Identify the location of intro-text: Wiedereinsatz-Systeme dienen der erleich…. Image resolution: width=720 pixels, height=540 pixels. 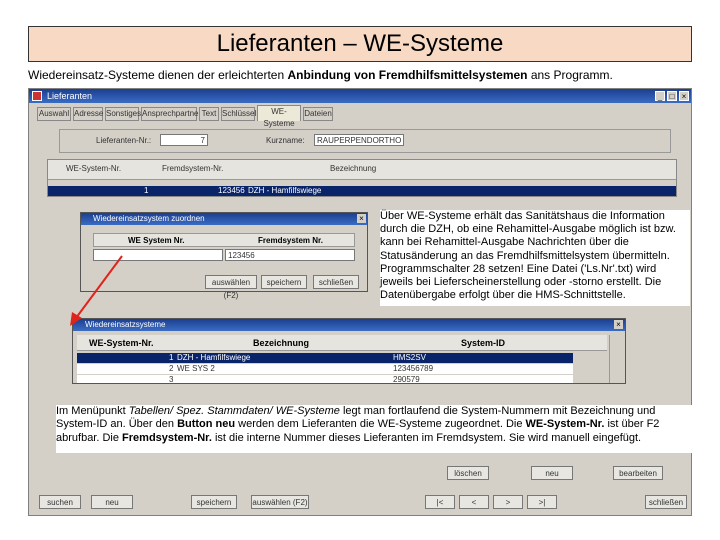
(368, 75).